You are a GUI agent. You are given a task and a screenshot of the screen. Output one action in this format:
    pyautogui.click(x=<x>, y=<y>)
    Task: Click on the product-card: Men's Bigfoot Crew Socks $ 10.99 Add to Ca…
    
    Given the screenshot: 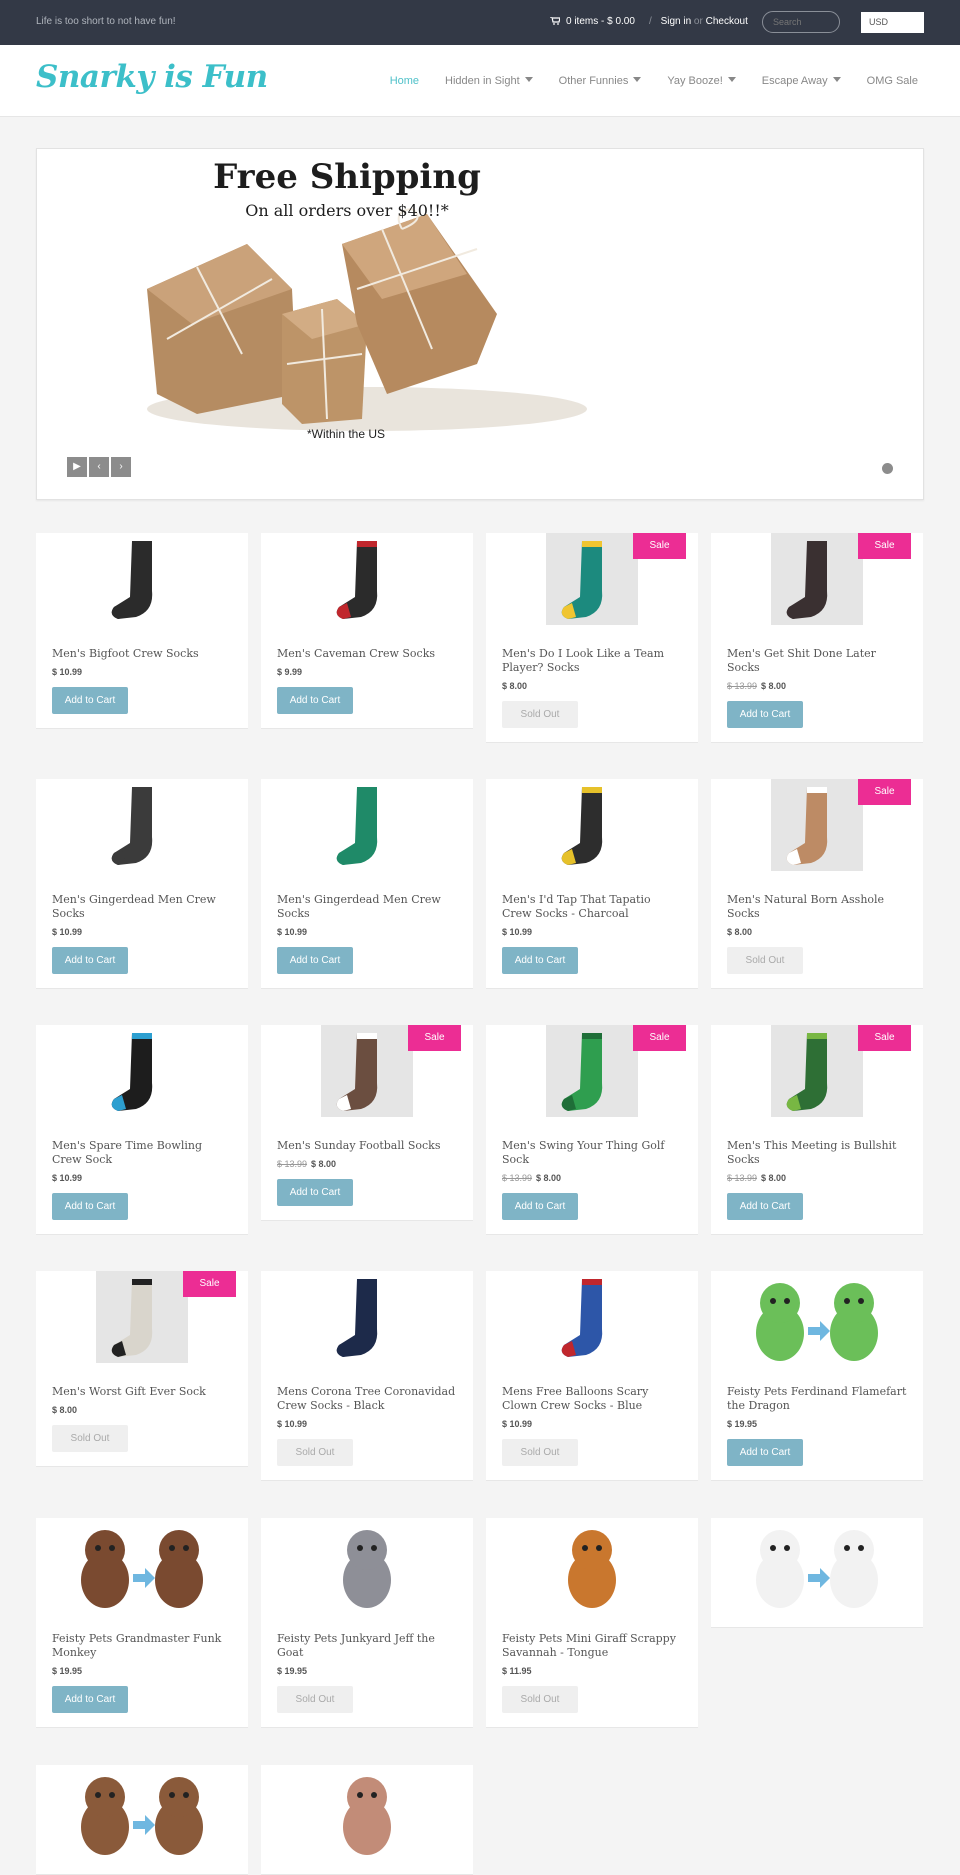 What is the action you would take?
    pyautogui.click(x=142, y=631)
    